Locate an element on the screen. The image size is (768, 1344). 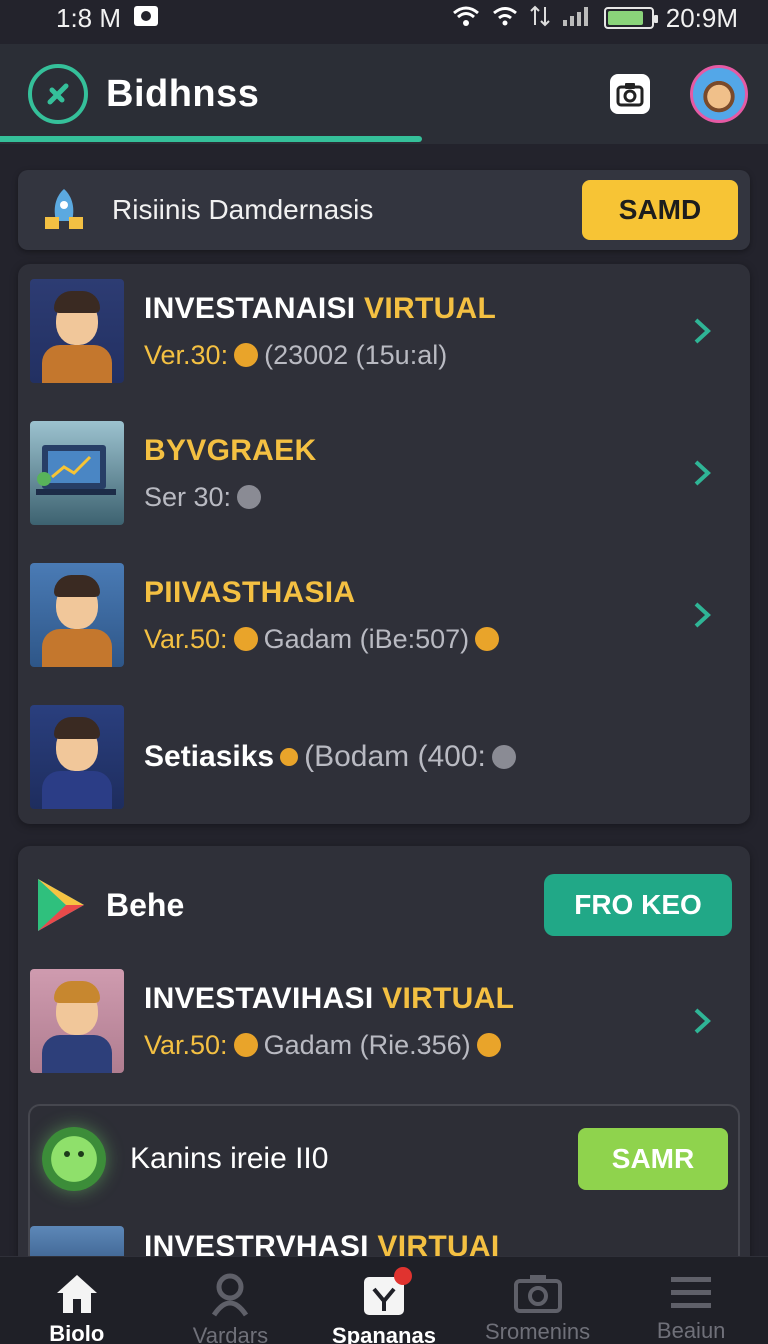
item-title-main: INVESTAVIHASI is located at coordinates (259, 998).